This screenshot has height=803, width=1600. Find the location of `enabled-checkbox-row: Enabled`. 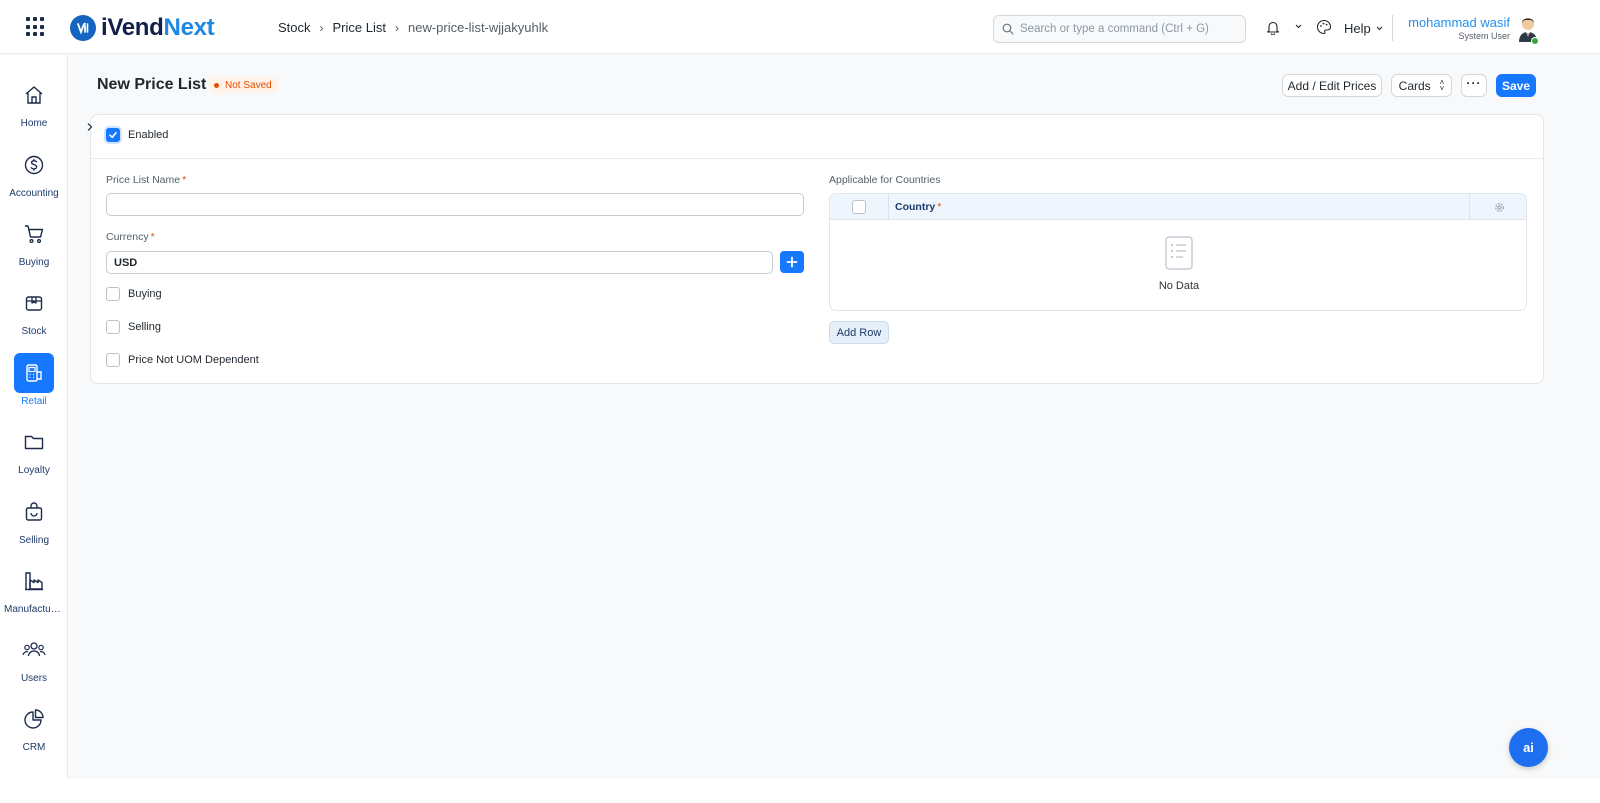

enabled-checkbox-row: Enabled is located at coordinates (137, 135).